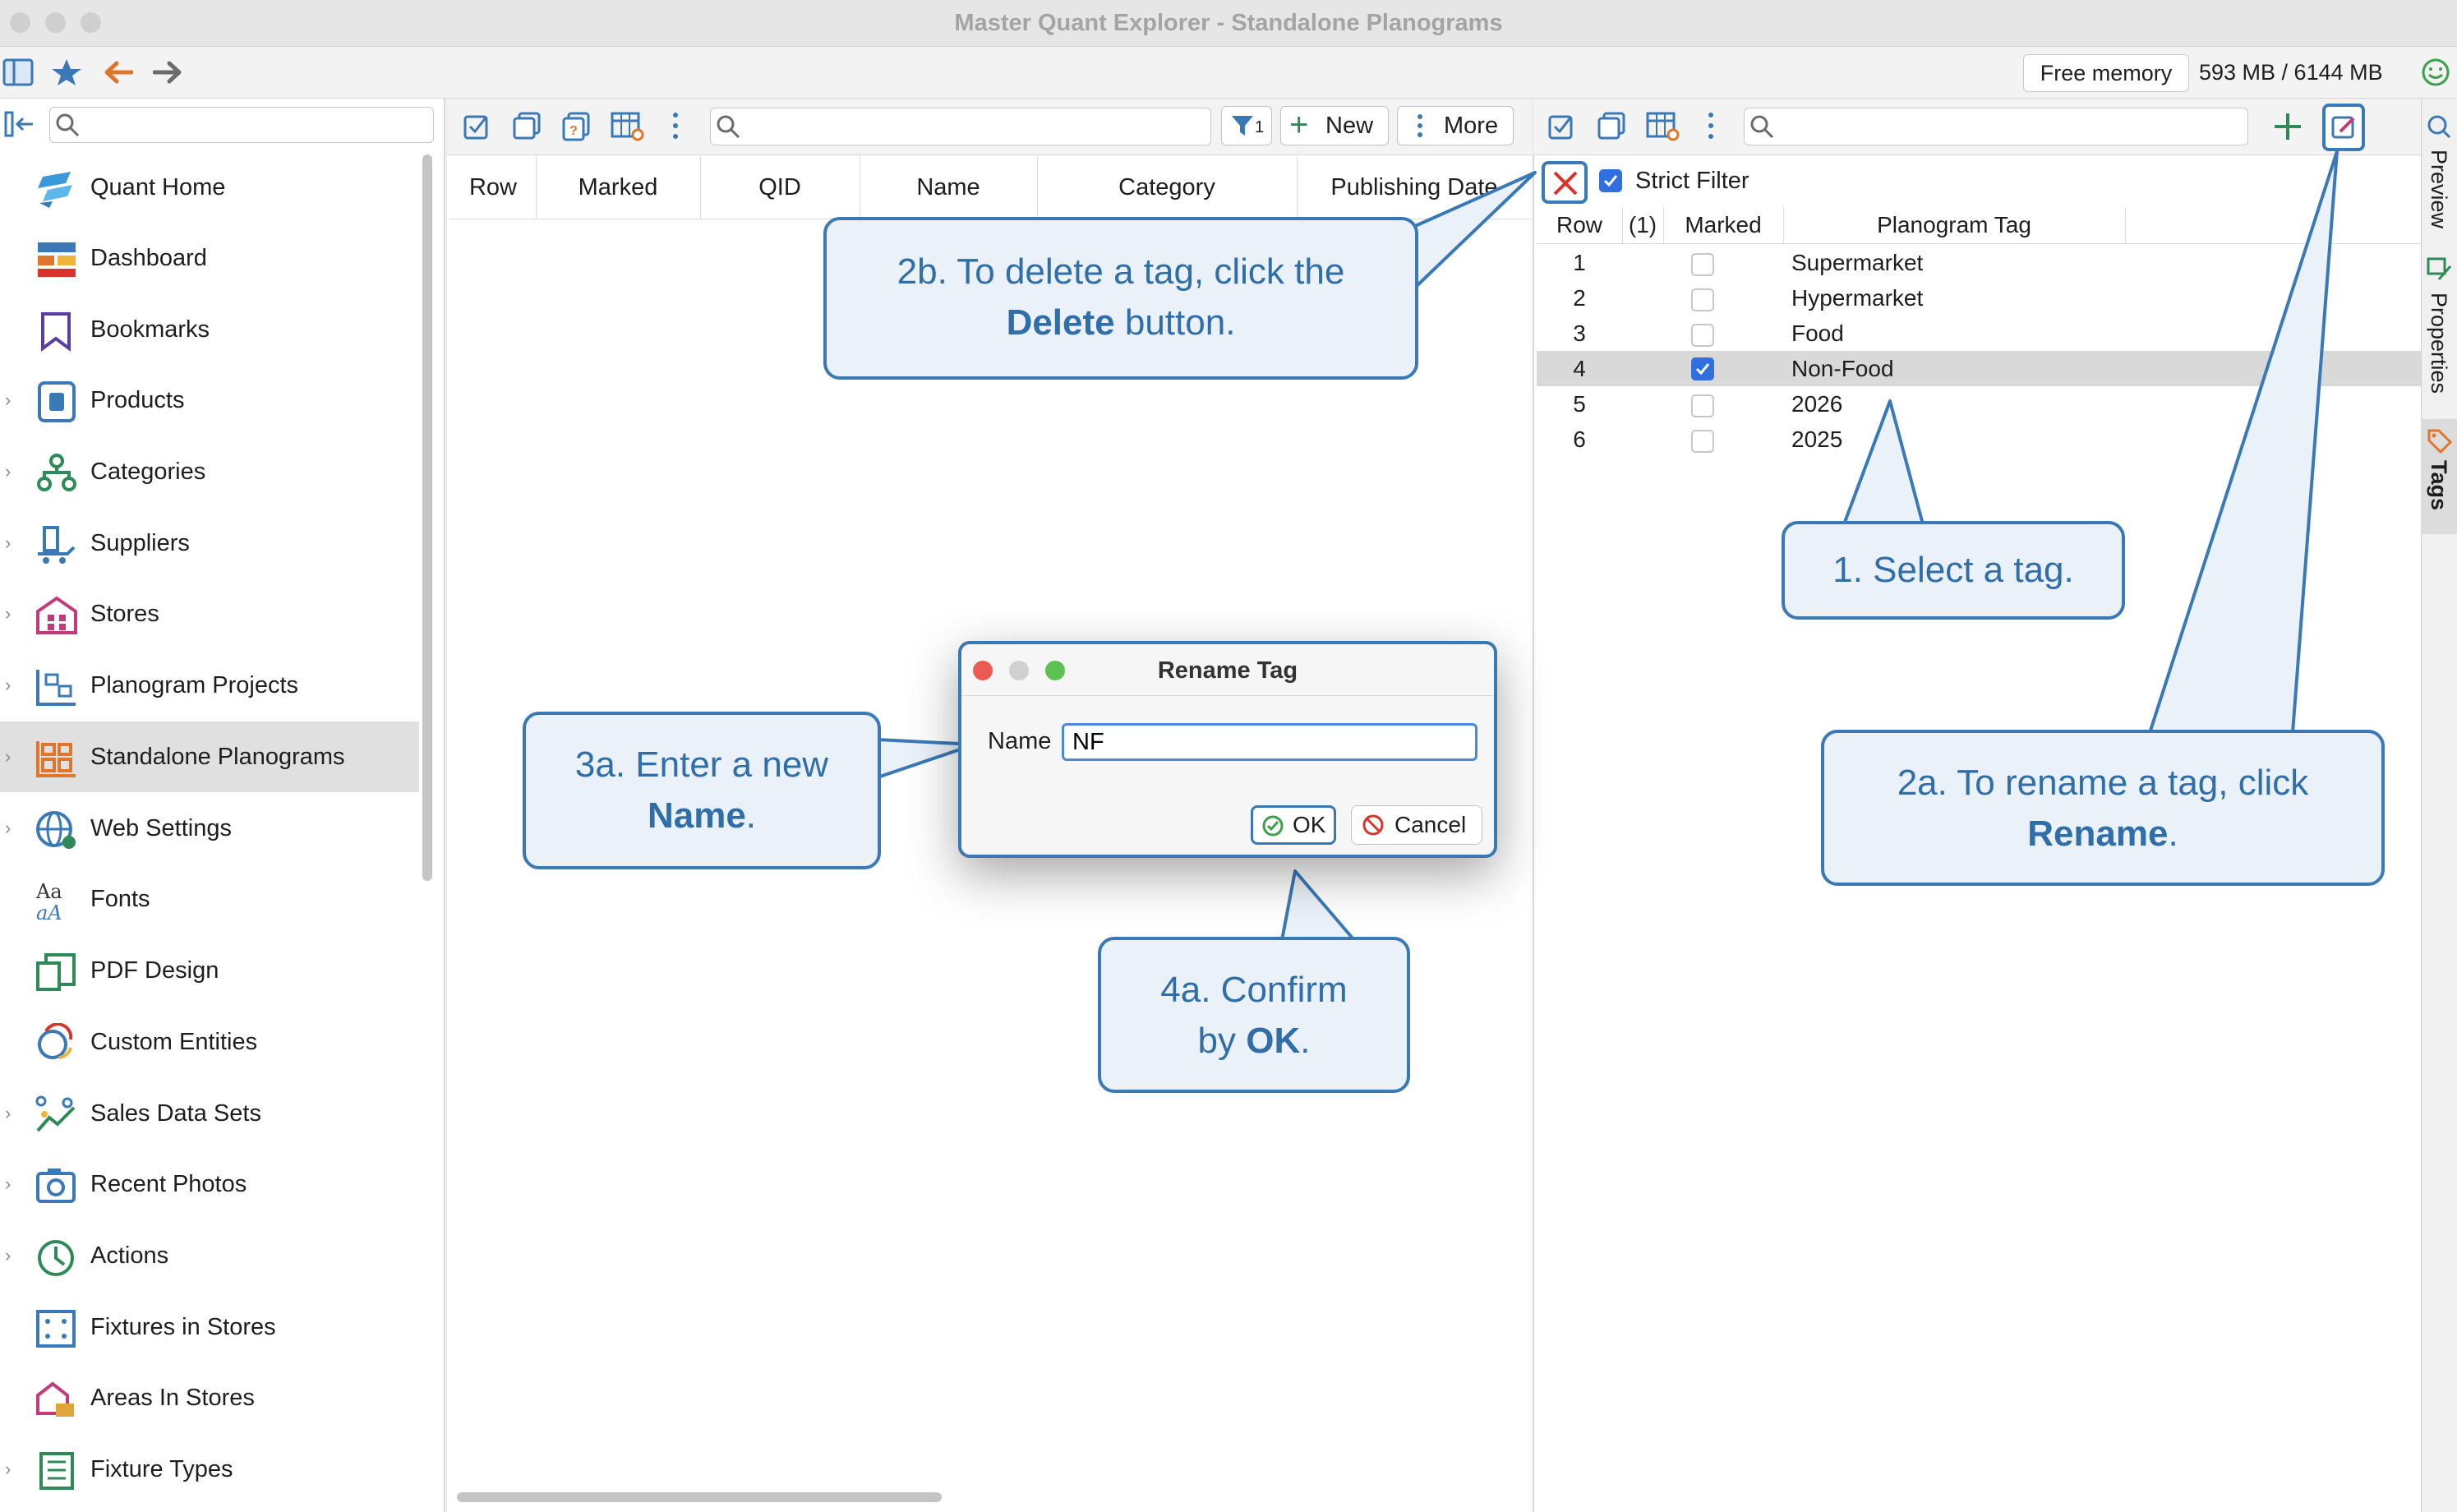 Image resolution: width=2457 pixels, height=1512 pixels. Describe the element at coordinates (1222, 1041) in the screenshot. I see `callout-4a-mid: by` at that location.